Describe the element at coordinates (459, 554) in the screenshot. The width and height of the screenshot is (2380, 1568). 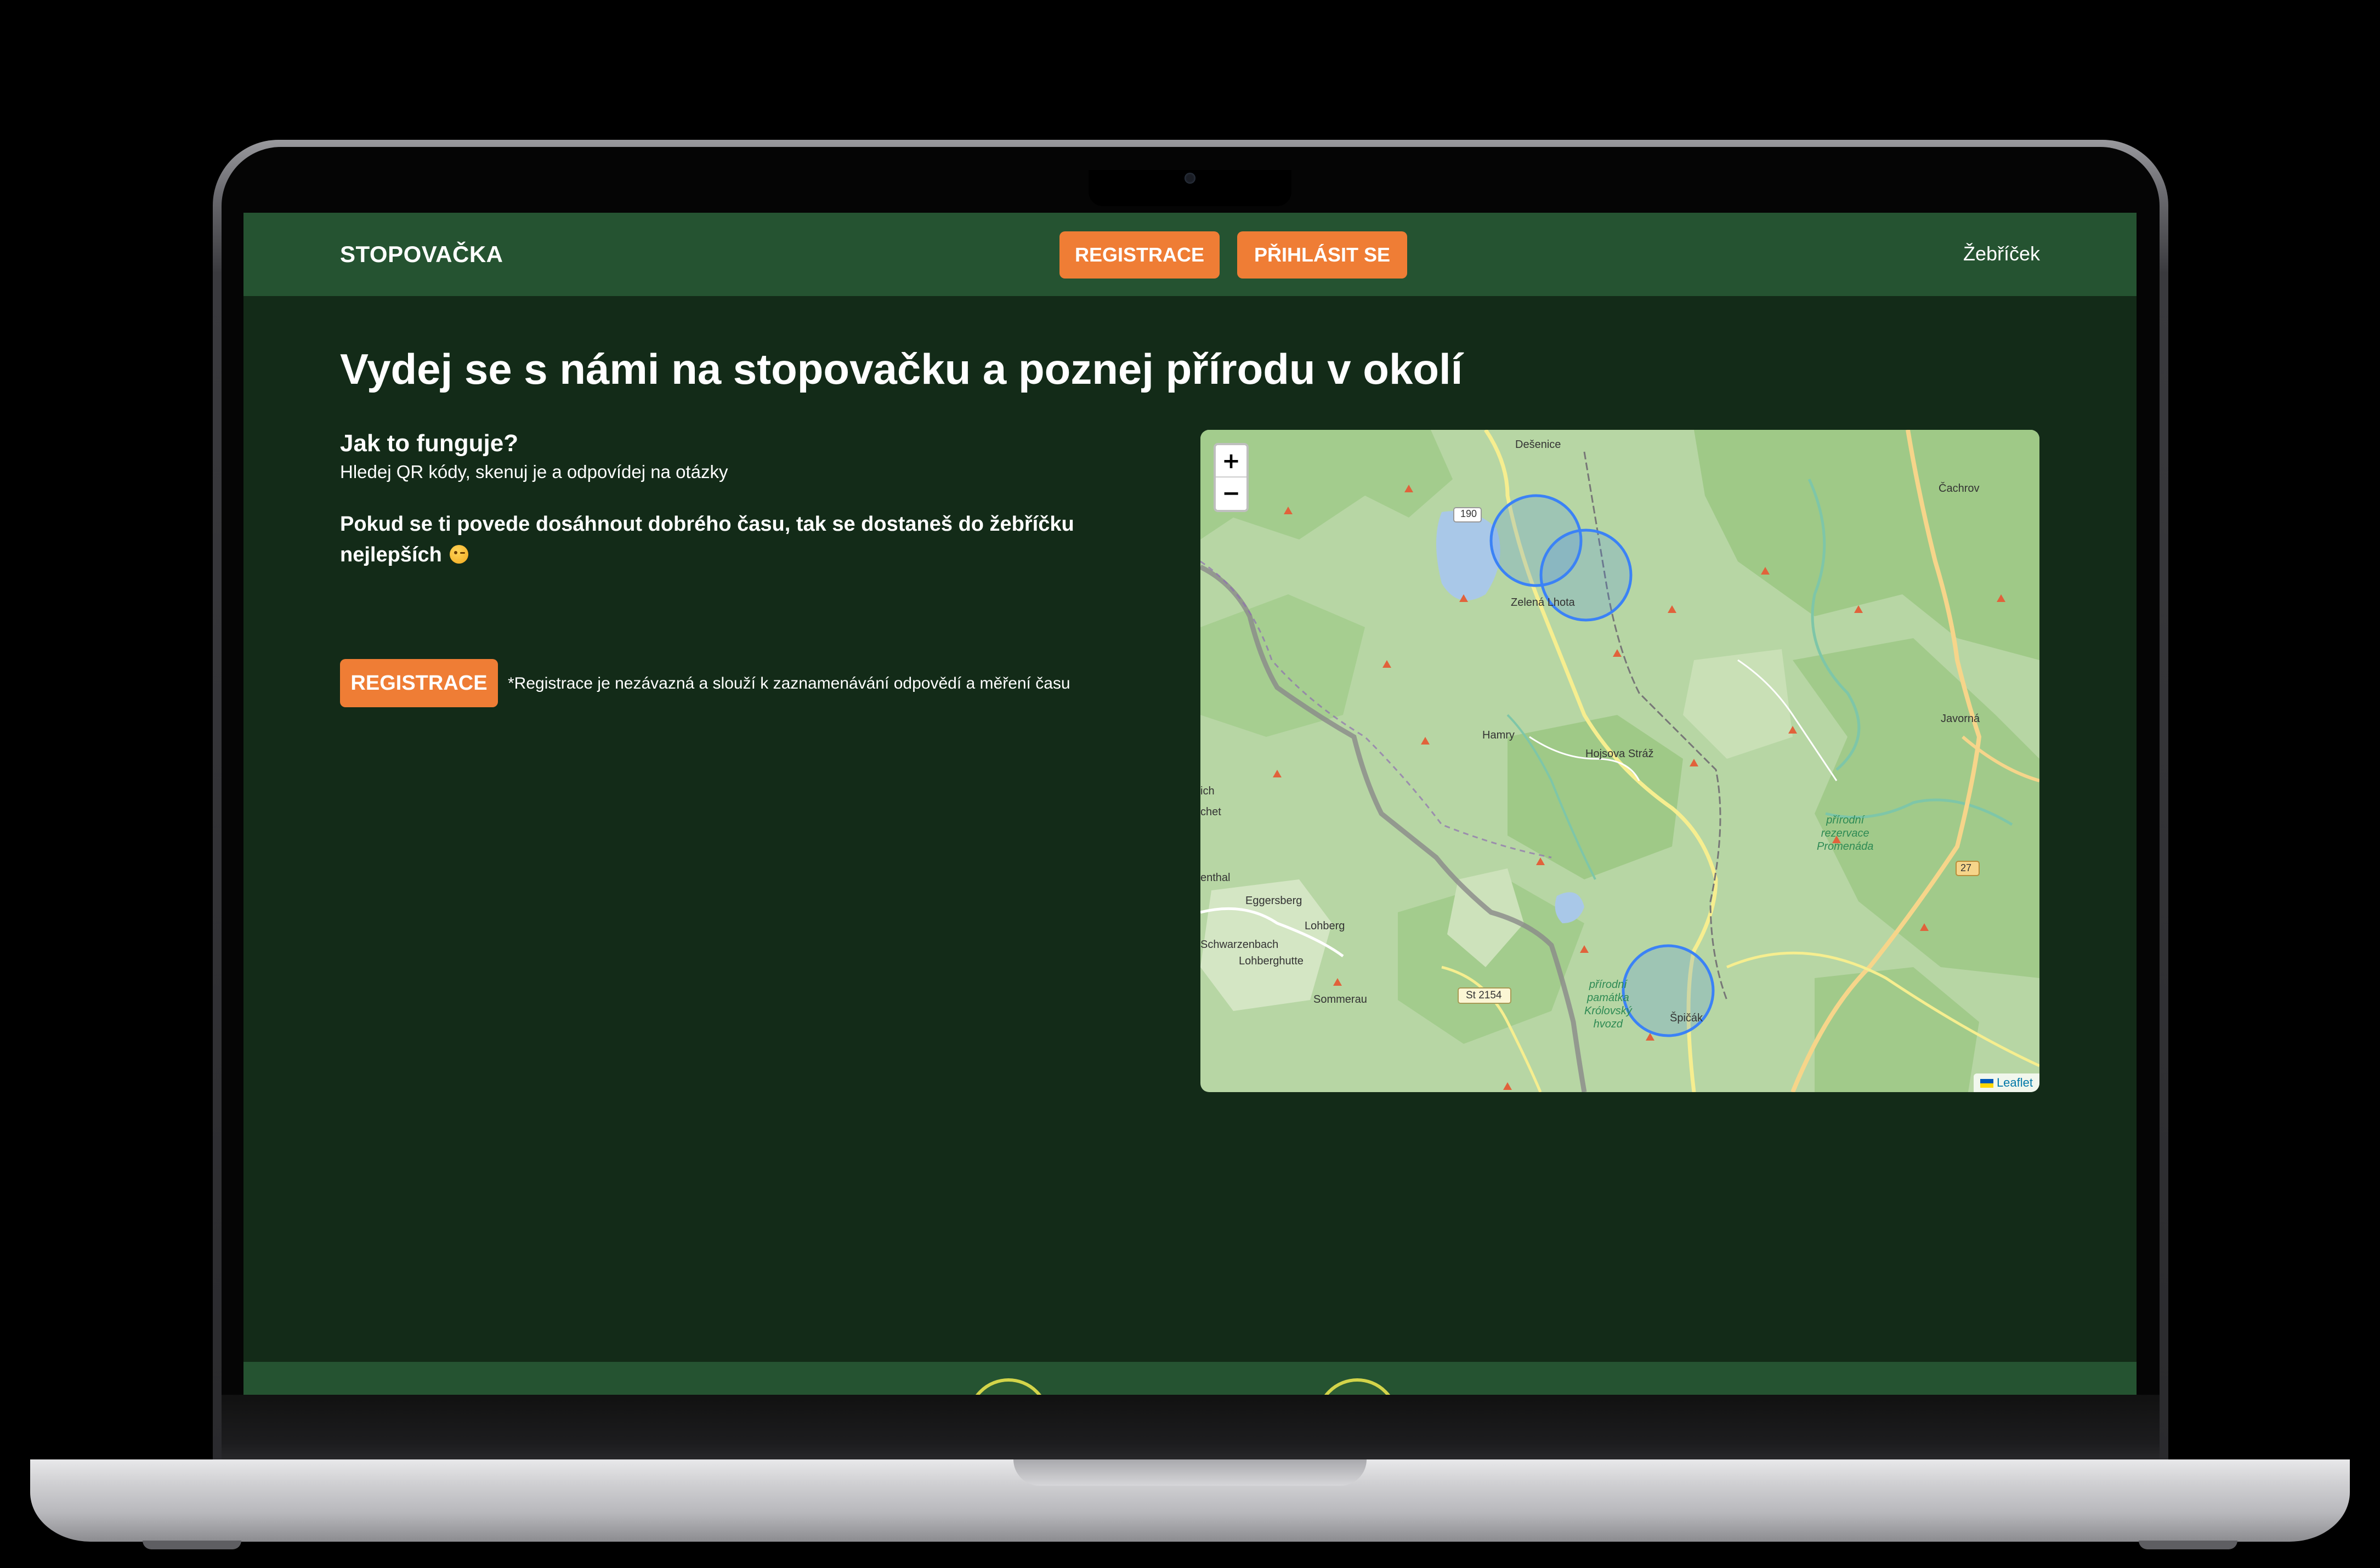
I see `wink-emoji-icon` at that location.